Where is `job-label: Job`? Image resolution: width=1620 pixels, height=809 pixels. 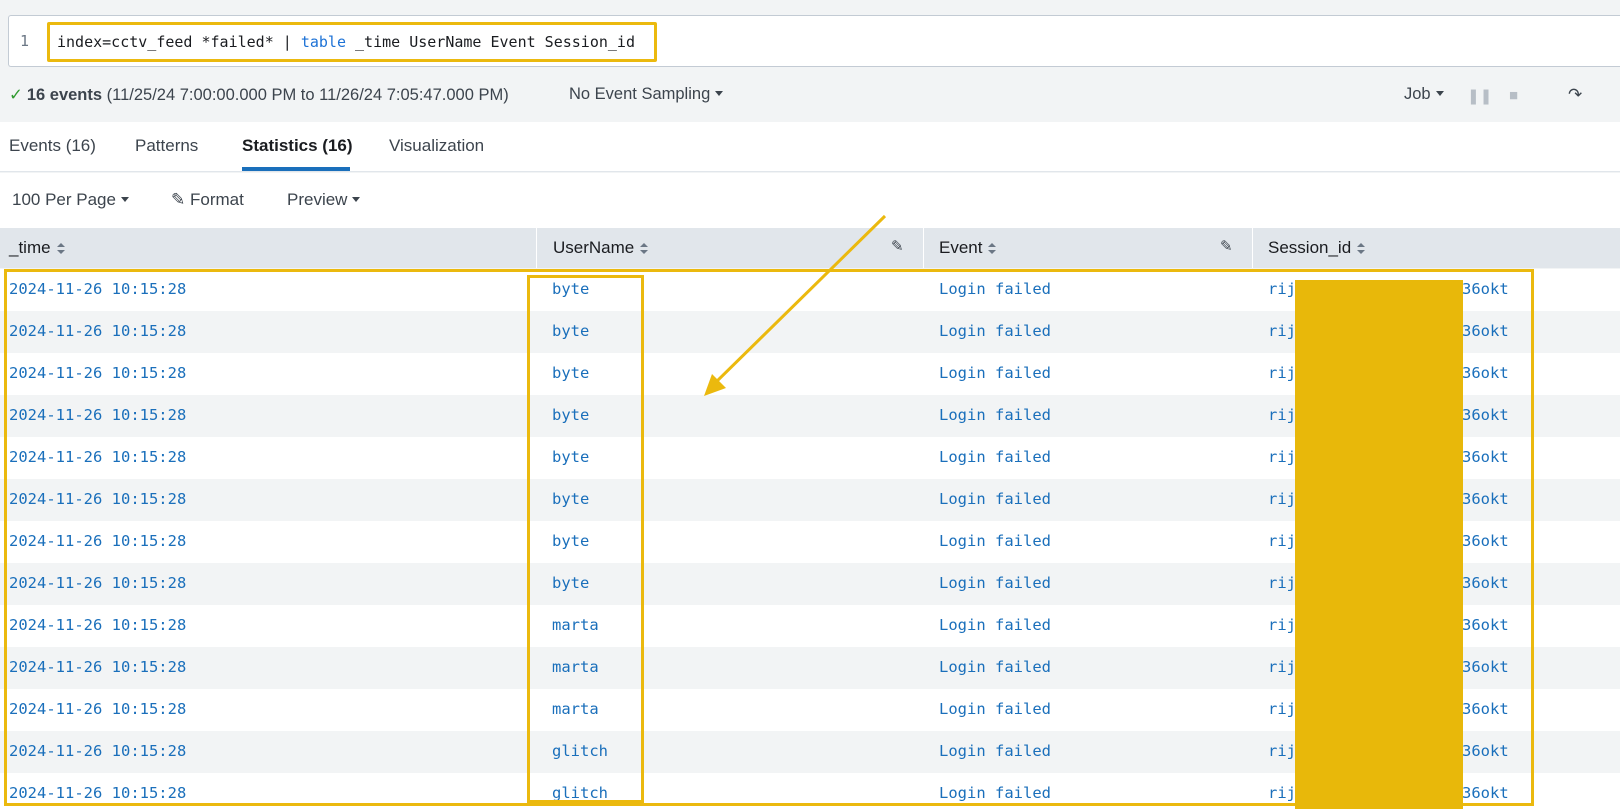 job-label: Job is located at coordinates (1417, 94).